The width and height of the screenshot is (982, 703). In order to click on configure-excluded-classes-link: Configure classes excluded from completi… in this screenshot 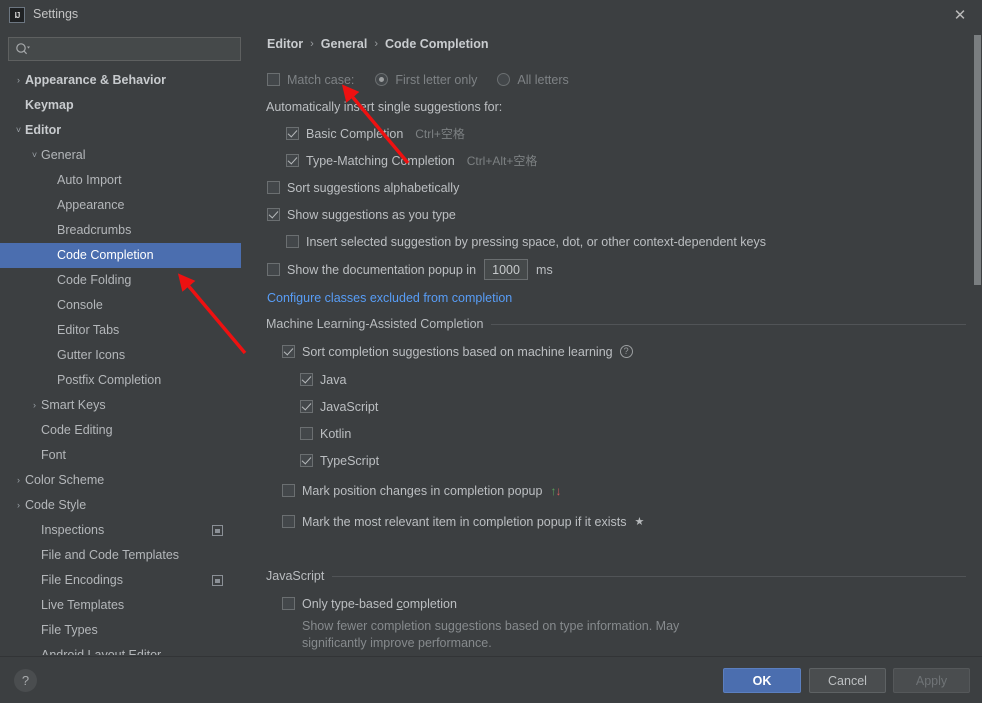, I will do `click(389, 298)`.